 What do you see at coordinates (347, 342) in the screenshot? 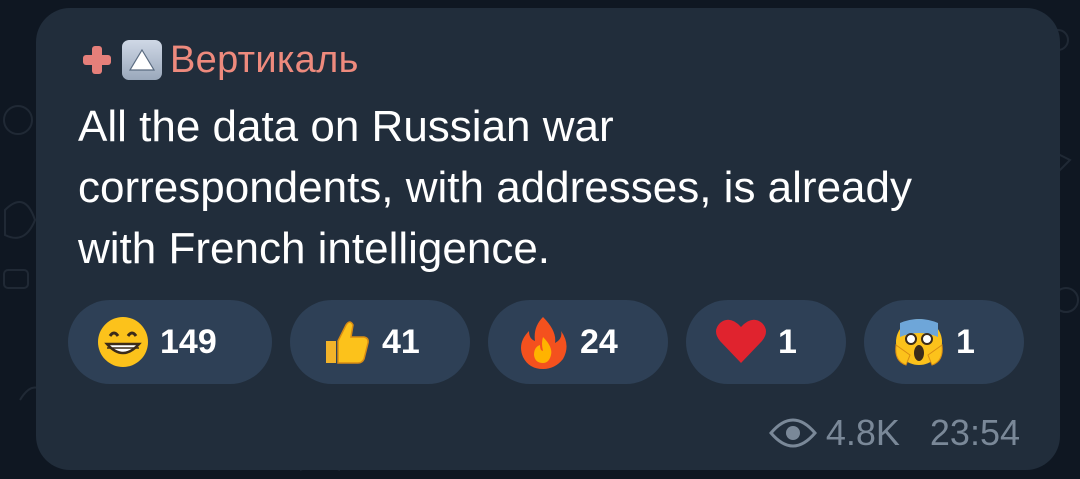
I see `thumbs-up-icon` at bounding box center [347, 342].